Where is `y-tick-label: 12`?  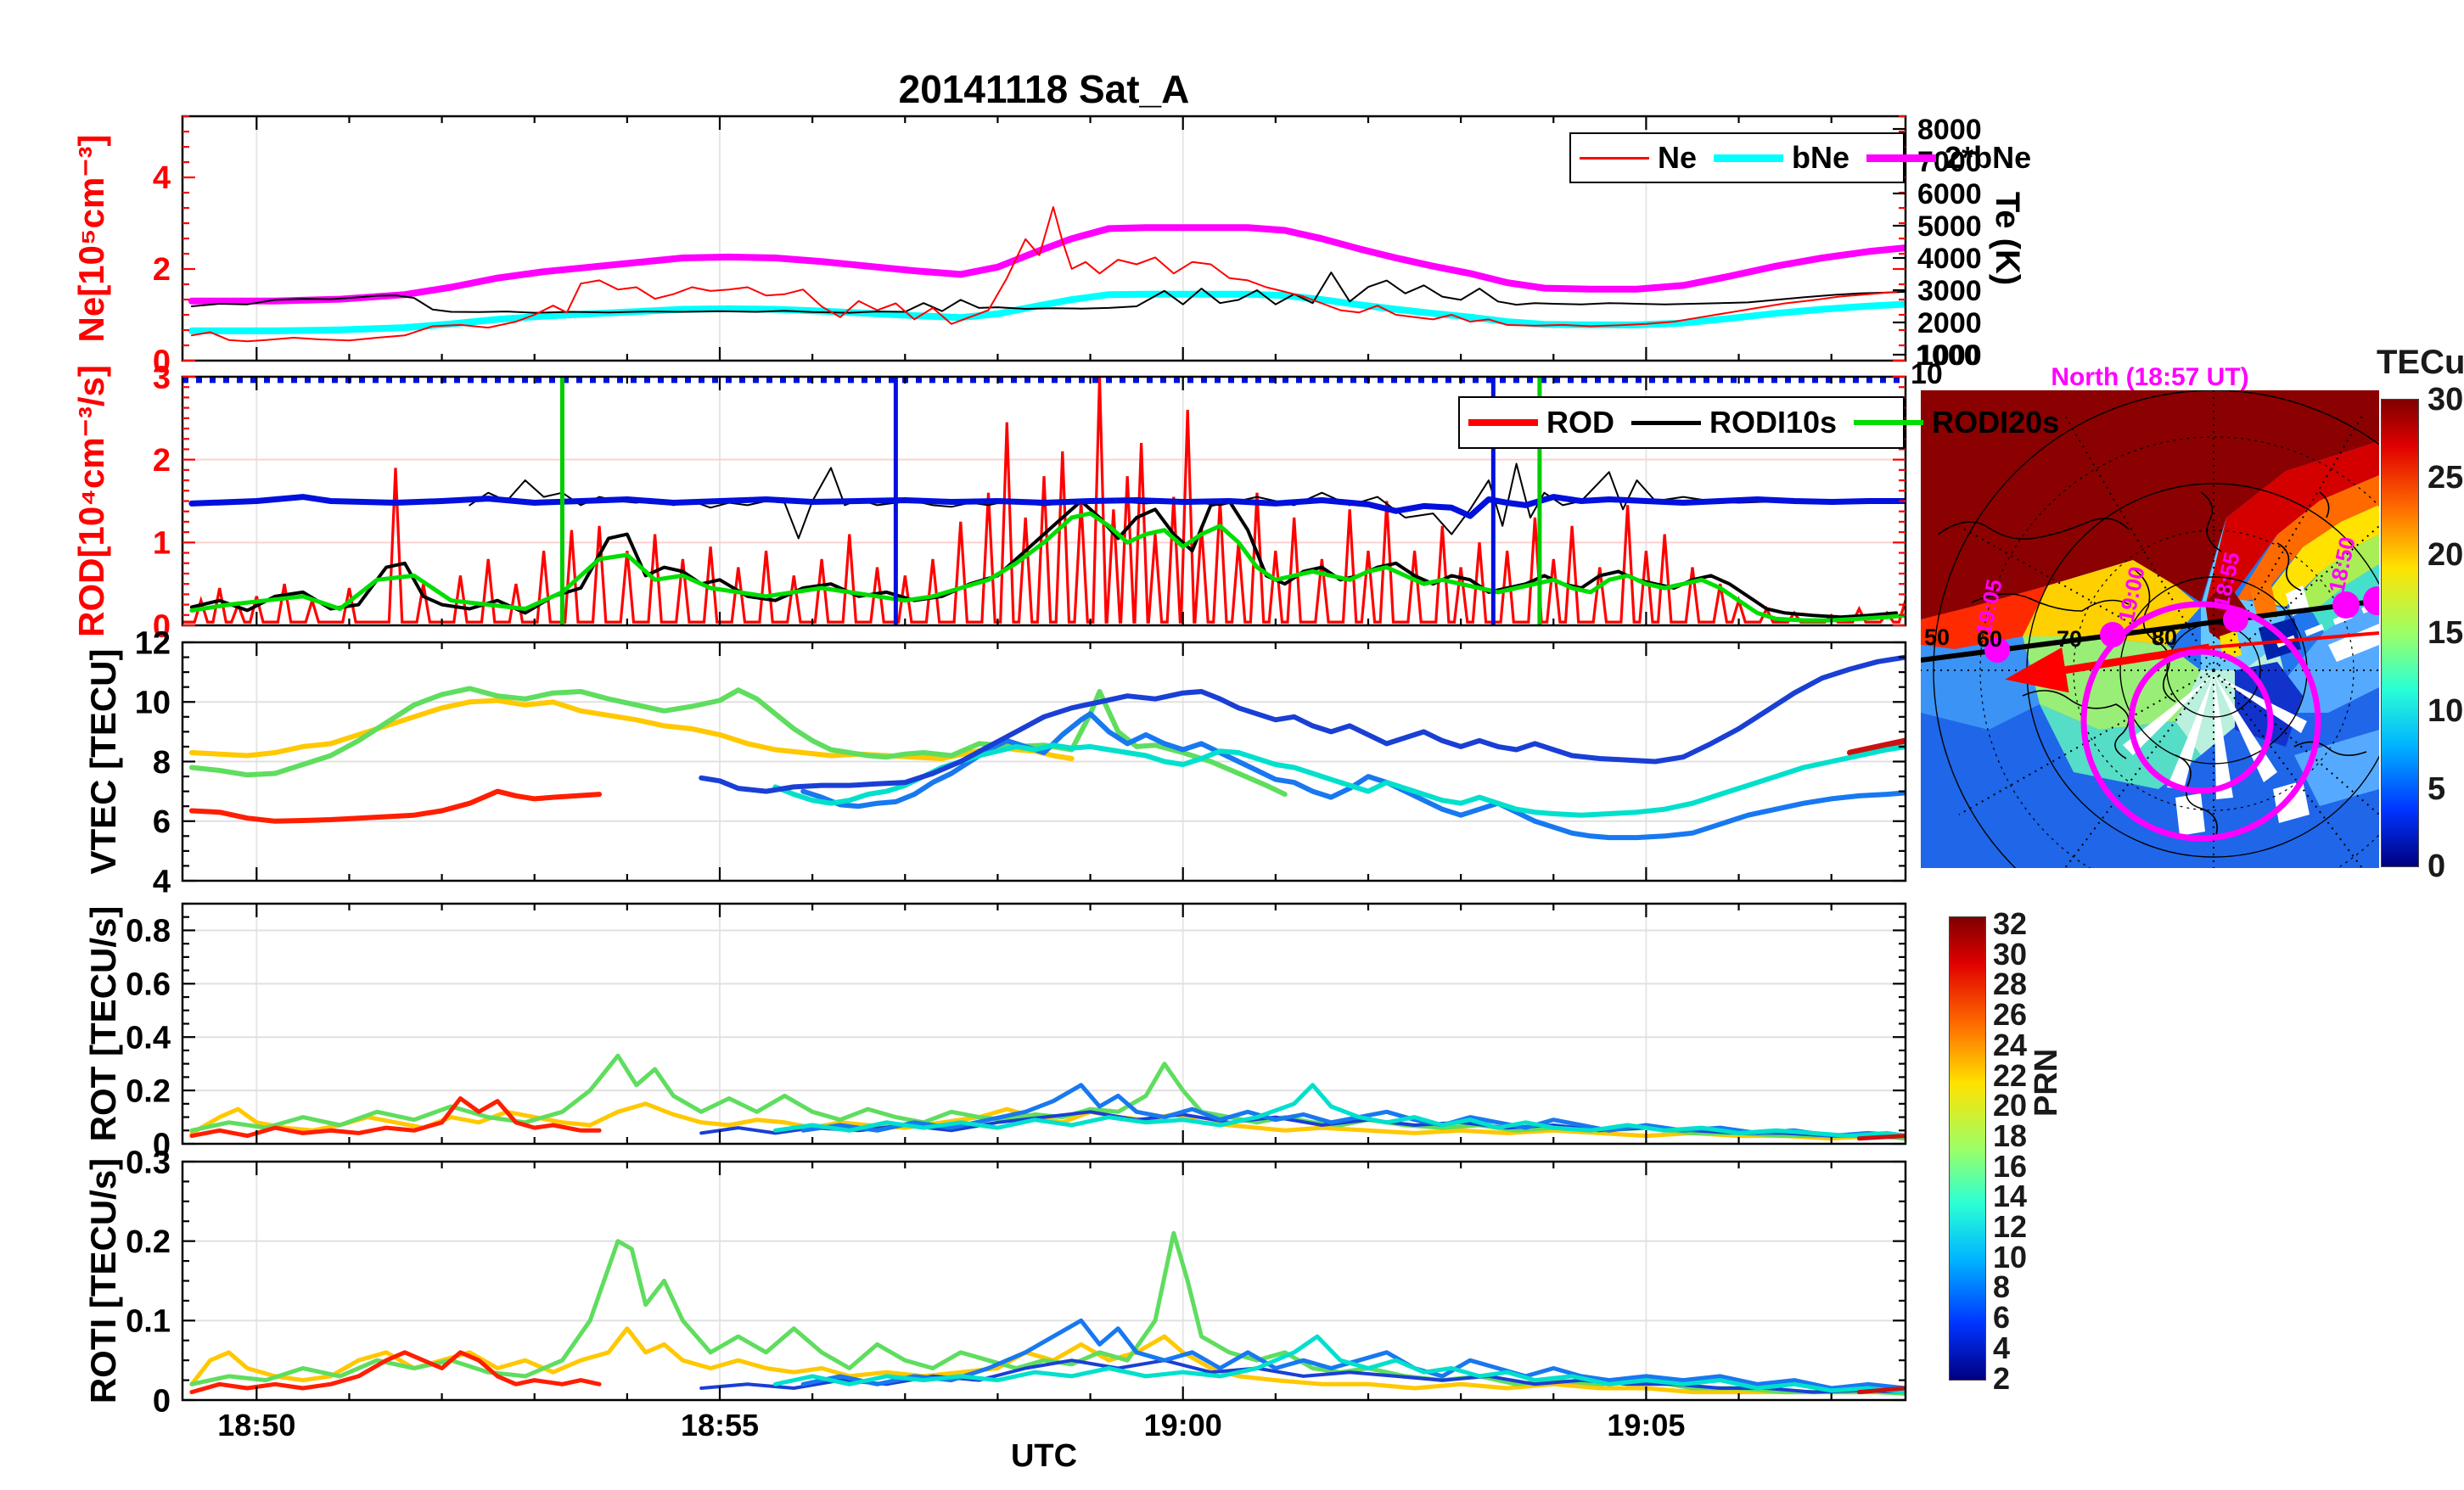 y-tick-label: 12 is located at coordinates (153, 643).